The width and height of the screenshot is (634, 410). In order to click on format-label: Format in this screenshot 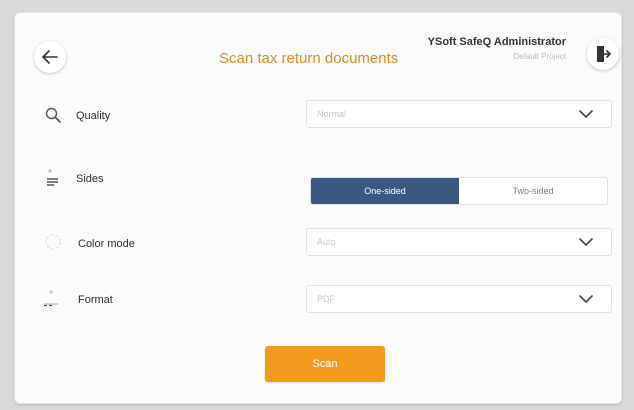, I will do `click(95, 300)`.